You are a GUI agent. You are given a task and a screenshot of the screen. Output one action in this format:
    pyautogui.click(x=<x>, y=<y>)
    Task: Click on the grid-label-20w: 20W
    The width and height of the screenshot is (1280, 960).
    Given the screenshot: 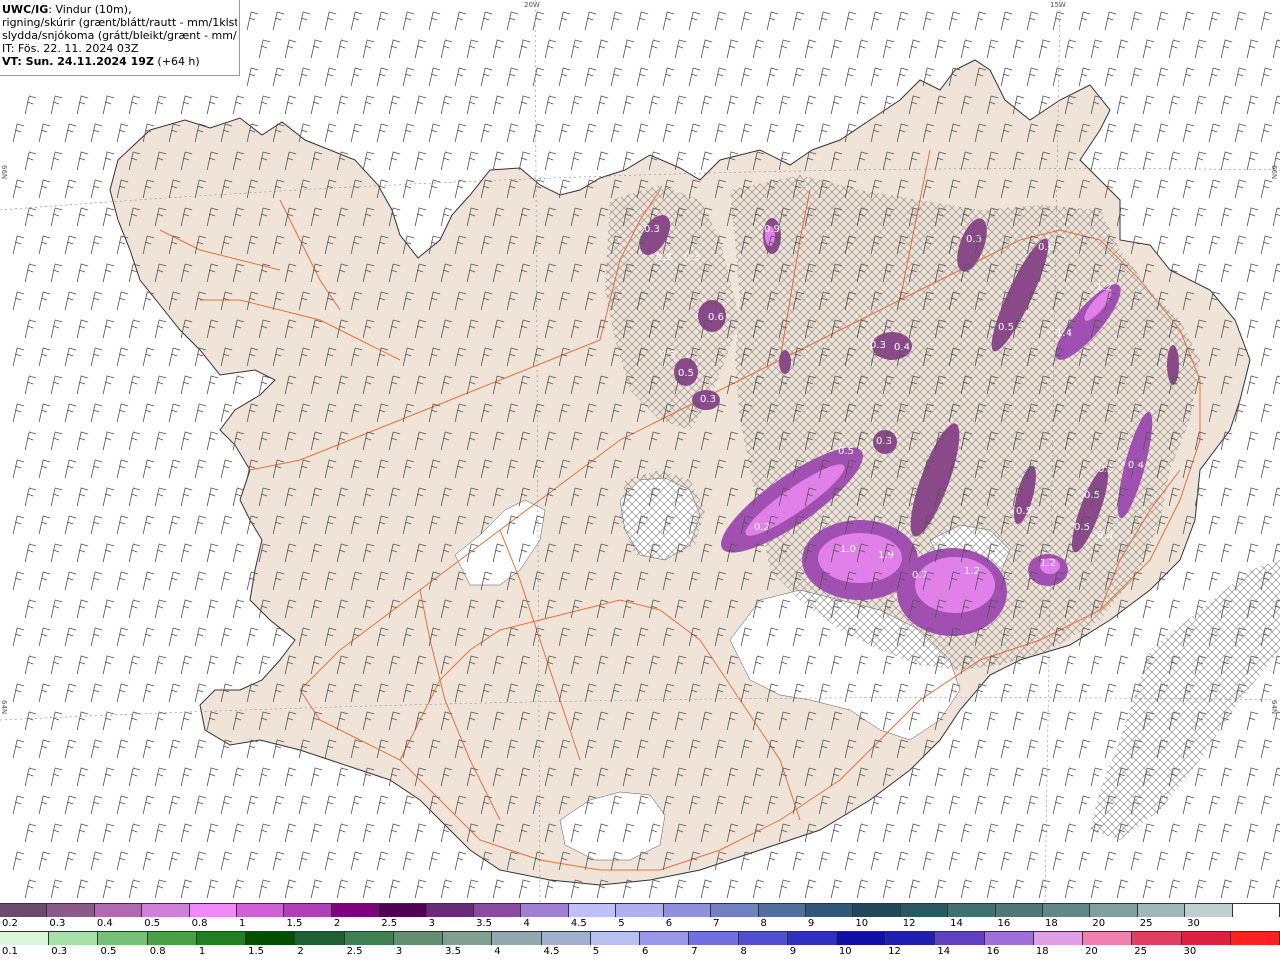 What is the action you would take?
    pyautogui.click(x=532, y=5)
    